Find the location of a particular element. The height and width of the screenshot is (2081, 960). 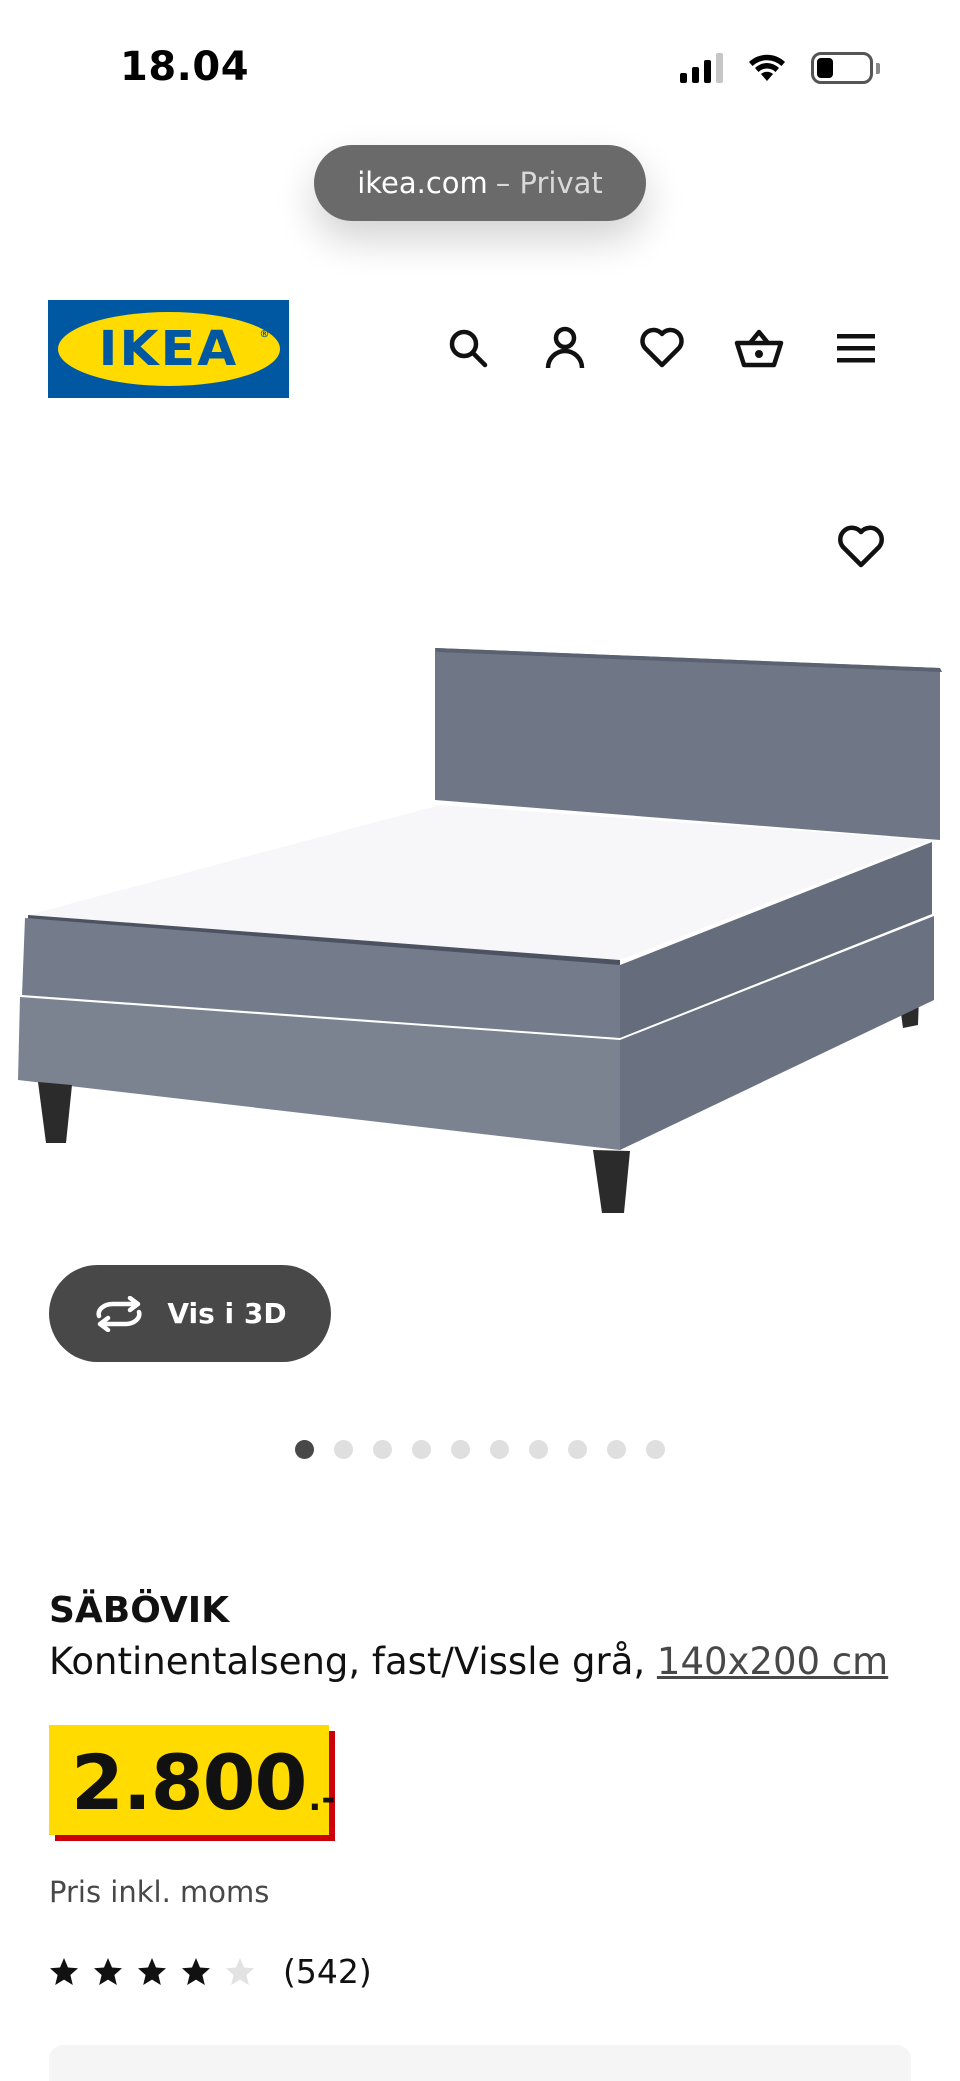

menu-button is located at coordinates (856, 348).